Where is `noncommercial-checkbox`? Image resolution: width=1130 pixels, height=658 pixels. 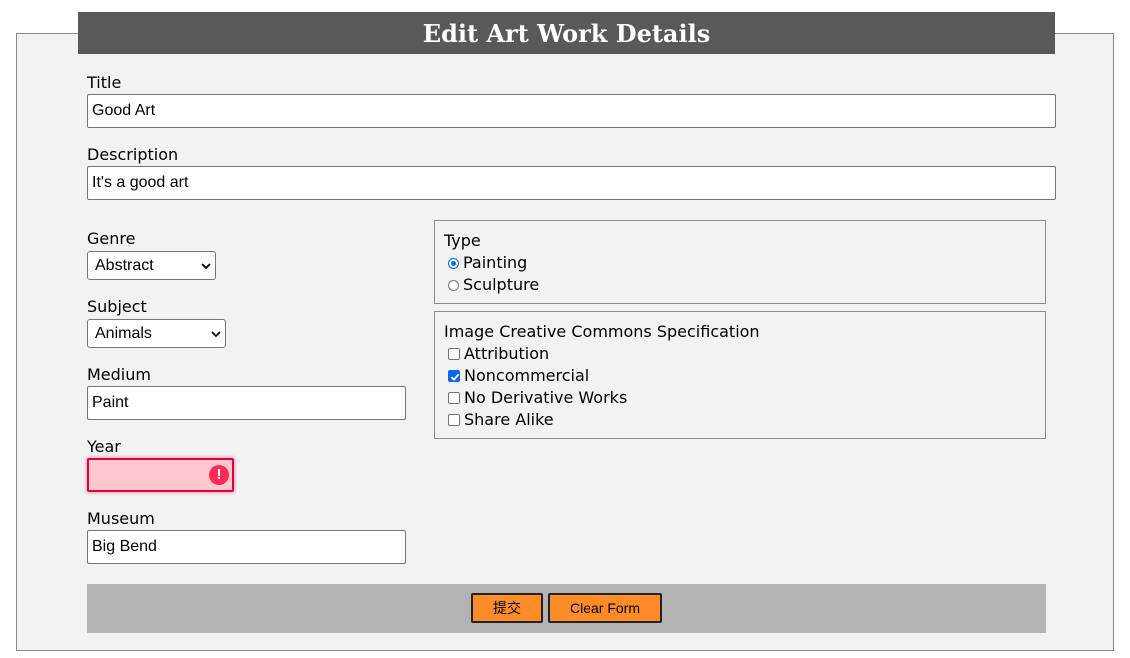 noncommercial-checkbox is located at coordinates (454, 376).